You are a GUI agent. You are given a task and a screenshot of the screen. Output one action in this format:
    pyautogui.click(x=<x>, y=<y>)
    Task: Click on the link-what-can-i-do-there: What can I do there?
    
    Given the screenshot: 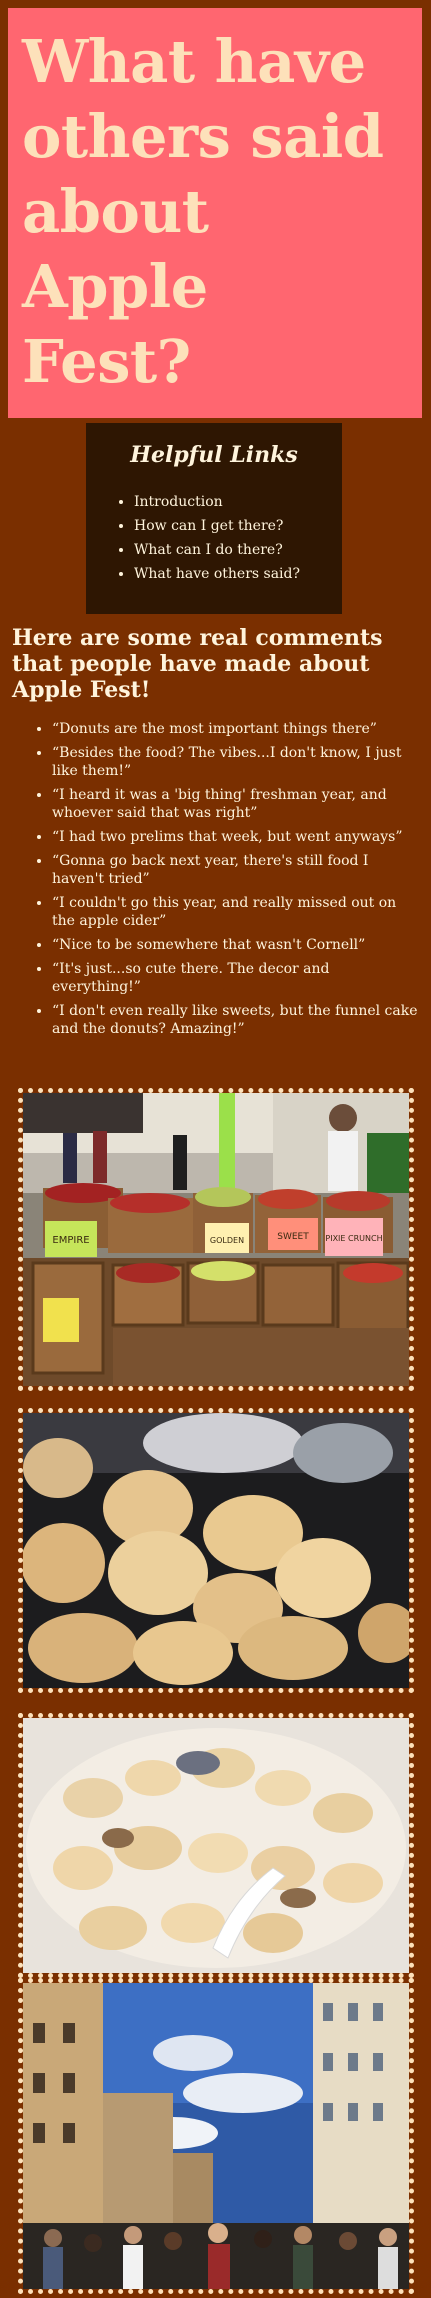 What is the action you would take?
    pyautogui.click(x=208, y=550)
    